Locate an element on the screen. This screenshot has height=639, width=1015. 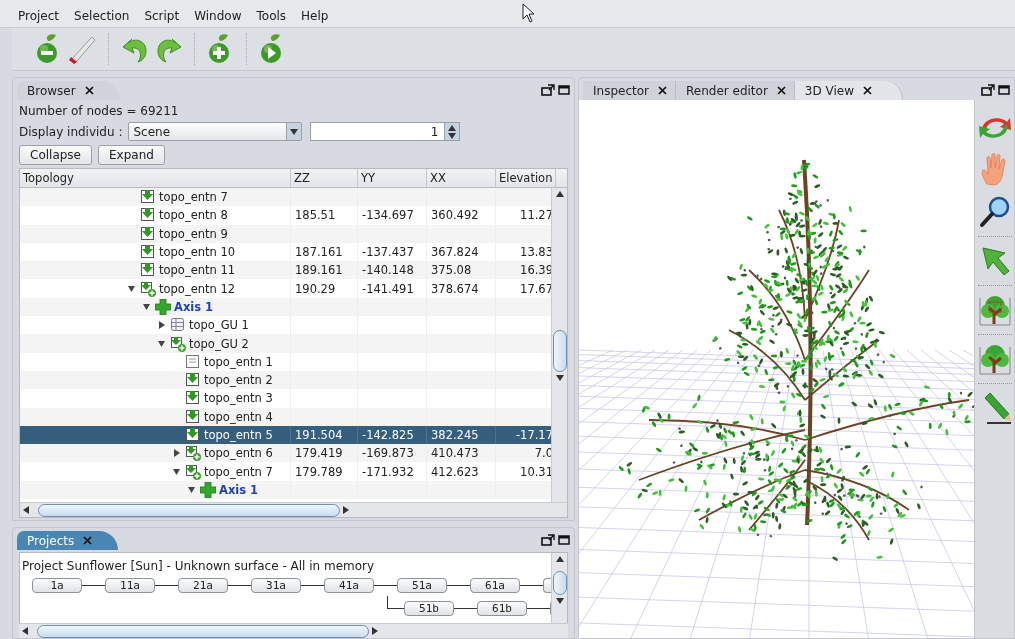
scale-node: 51b is located at coordinates (429, 608).